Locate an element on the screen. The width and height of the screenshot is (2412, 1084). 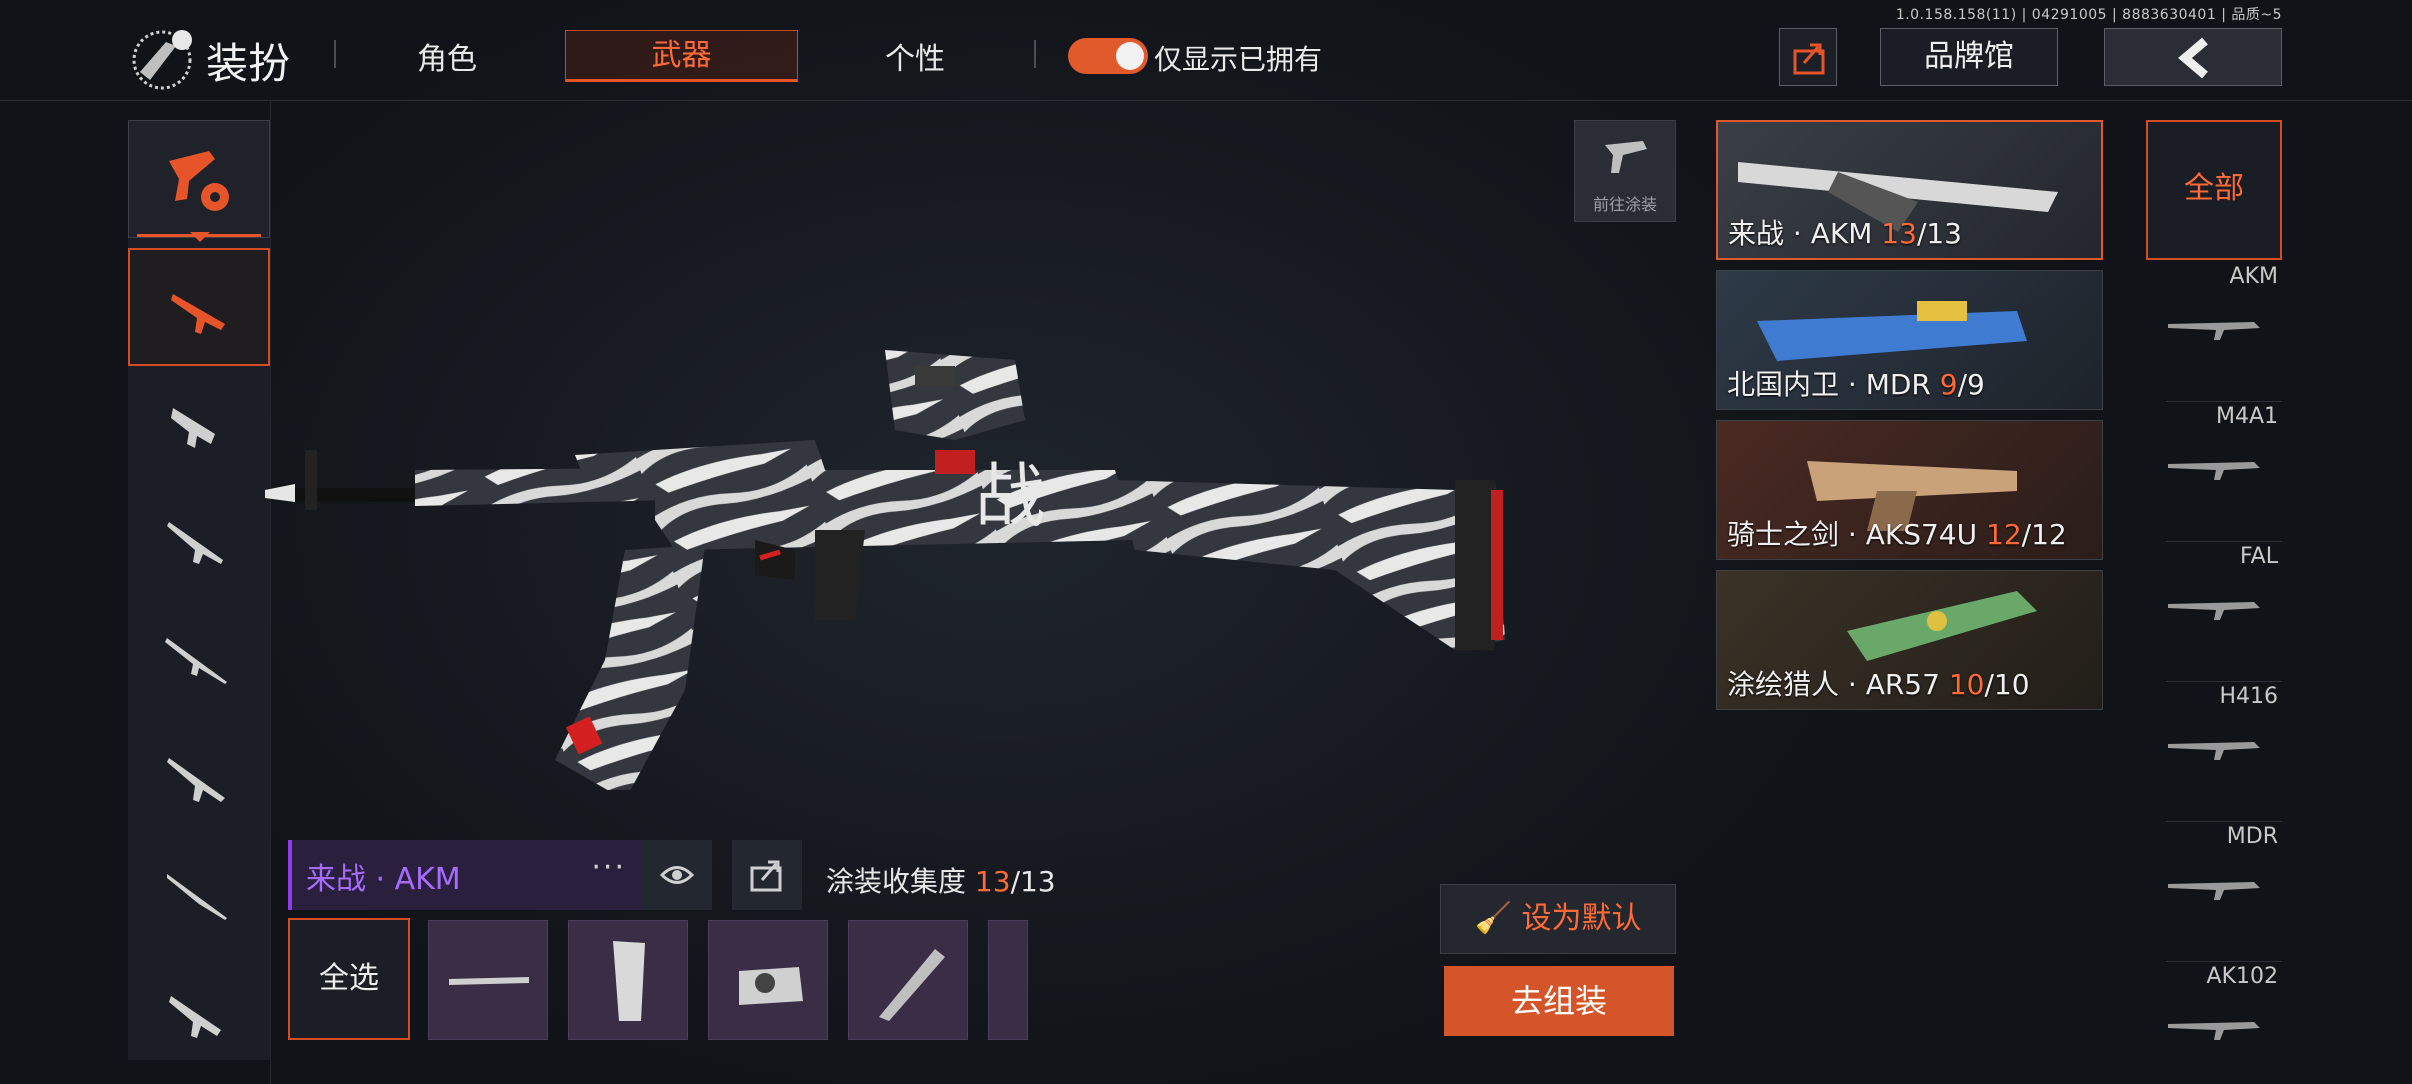
current-skin-name-bar: 来战 · AKM ··· is located at coordinates (465, 875).